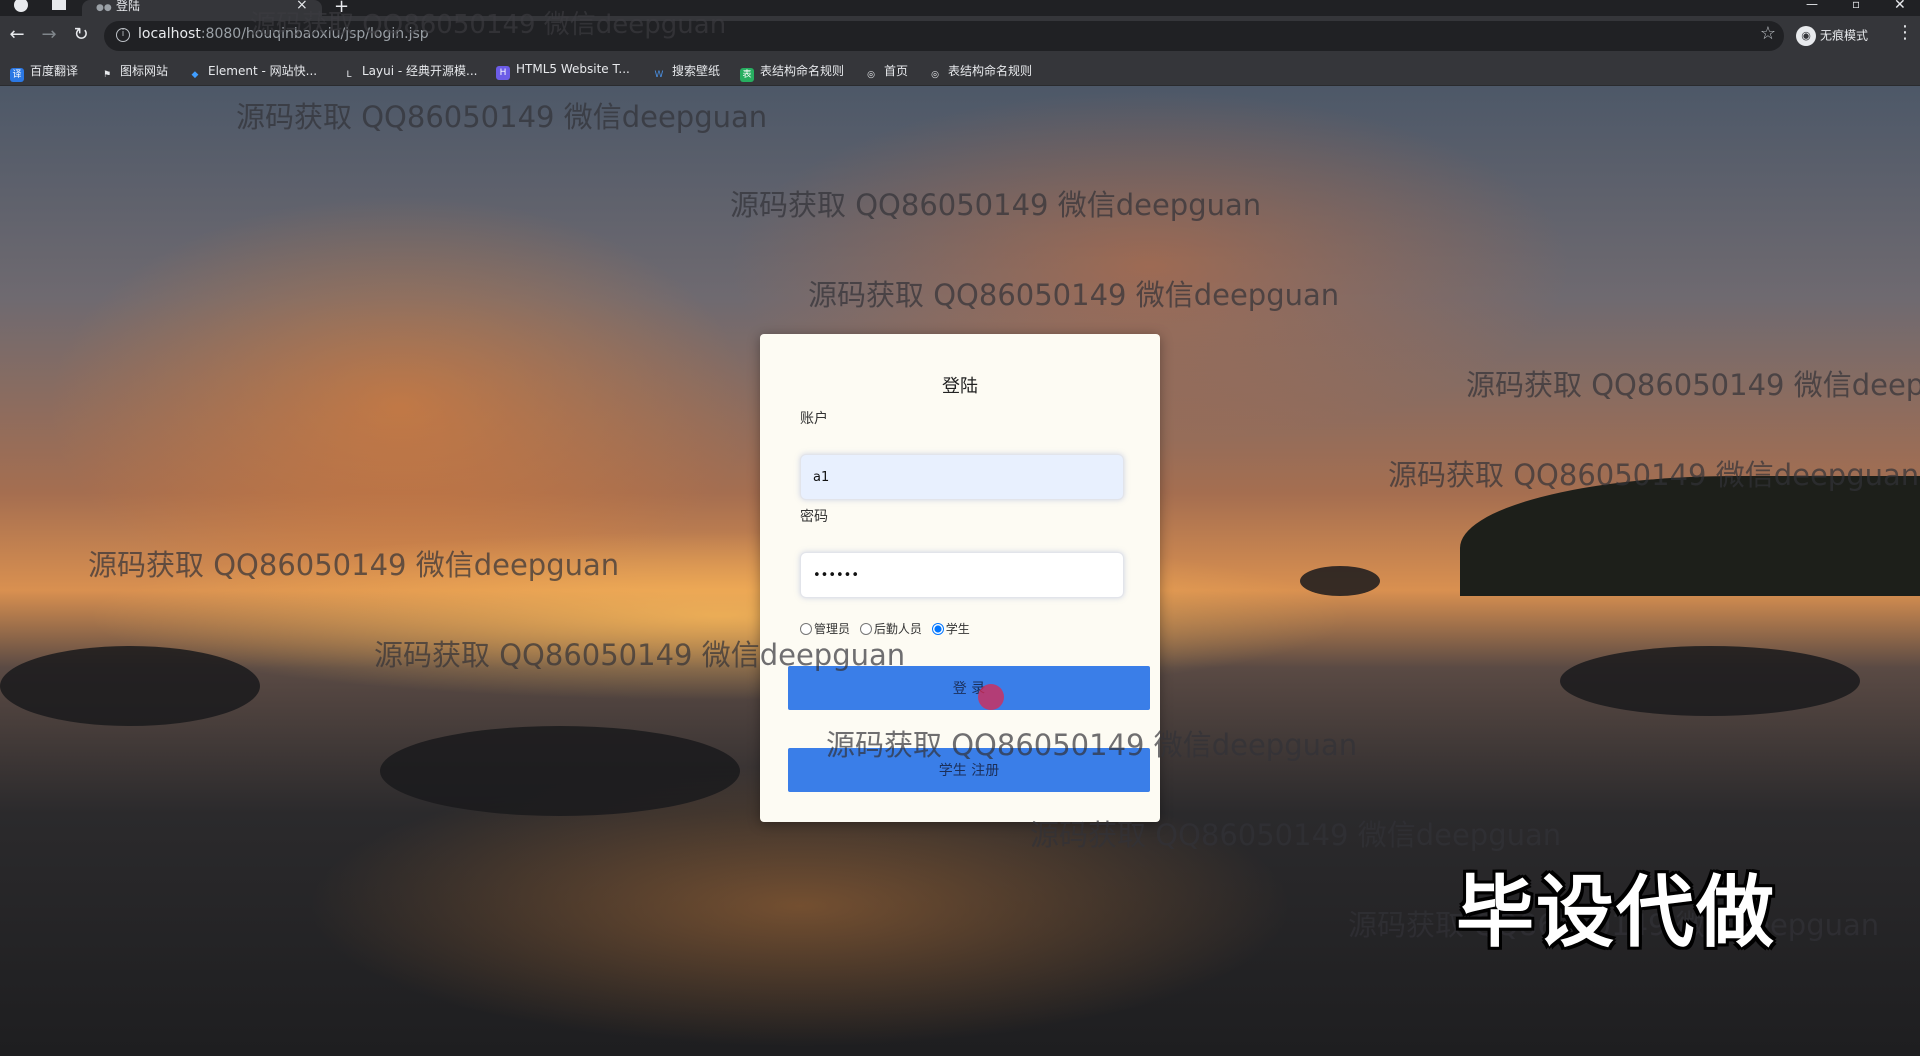 The width and height of the screenshot is (1920, 1056). What do you see at coordinates (81, 35) in the screenshot?
I see `reload-icon: ↻` at bounding box center [81, 35].